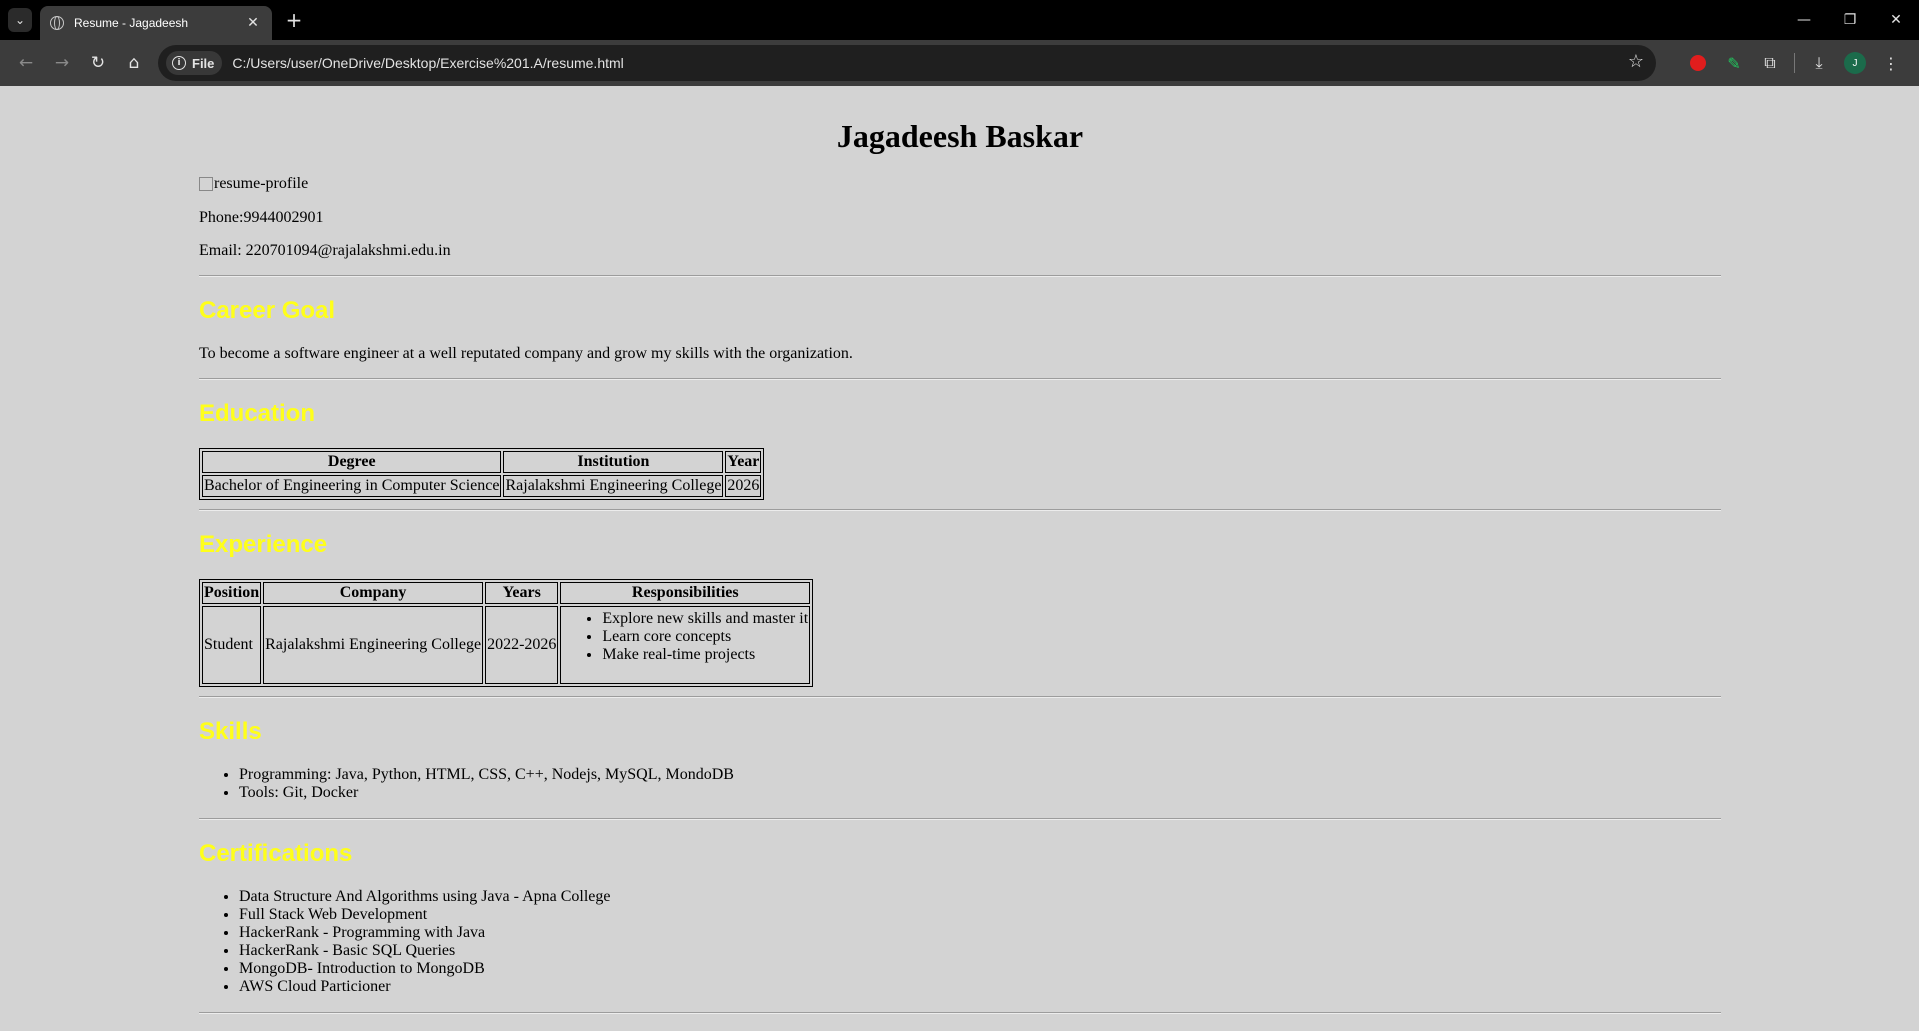 The width and height of the screenshot is (1919, 1031). I want to click on profile-image: resume-profile, so click(960, 184).